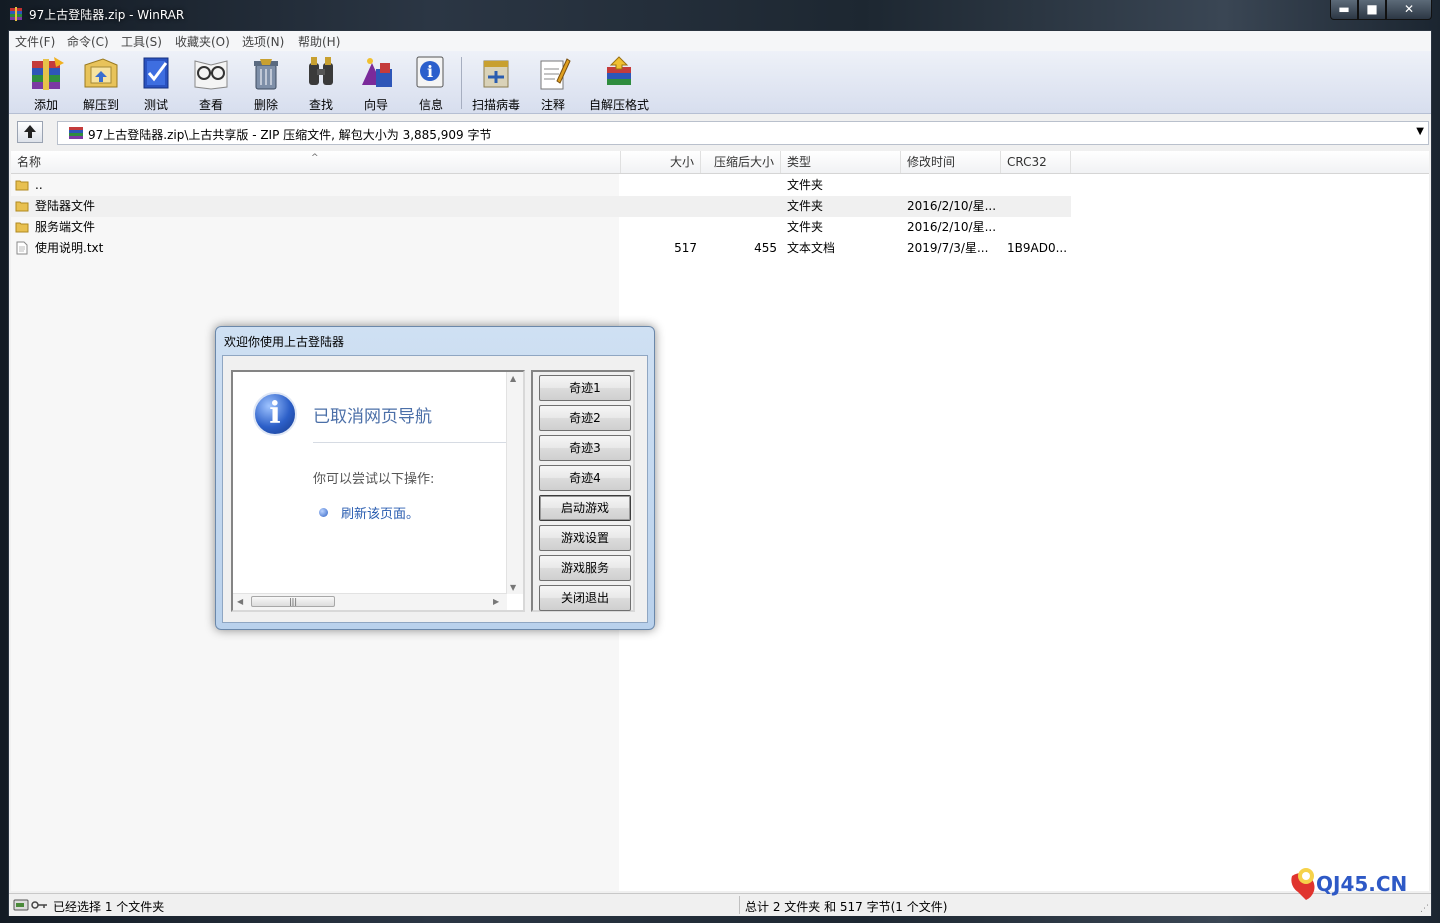 The height and width of the screenshot is (923, 1440). Describe the element at coordinates (585, 538) in the screenshot. I see `game-settings-button: 游戏设置` at that location.